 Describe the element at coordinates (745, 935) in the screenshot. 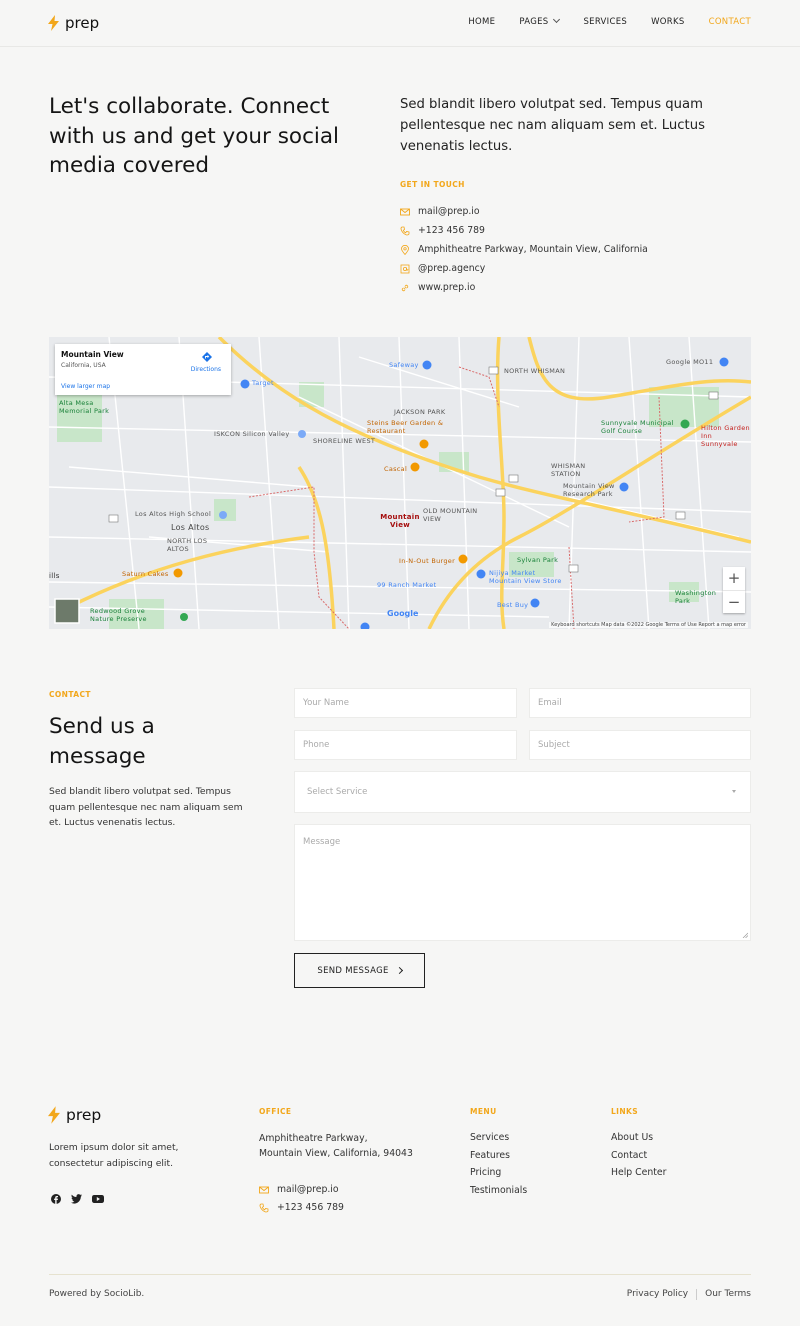

I see `resize-handle-icon` at that location.